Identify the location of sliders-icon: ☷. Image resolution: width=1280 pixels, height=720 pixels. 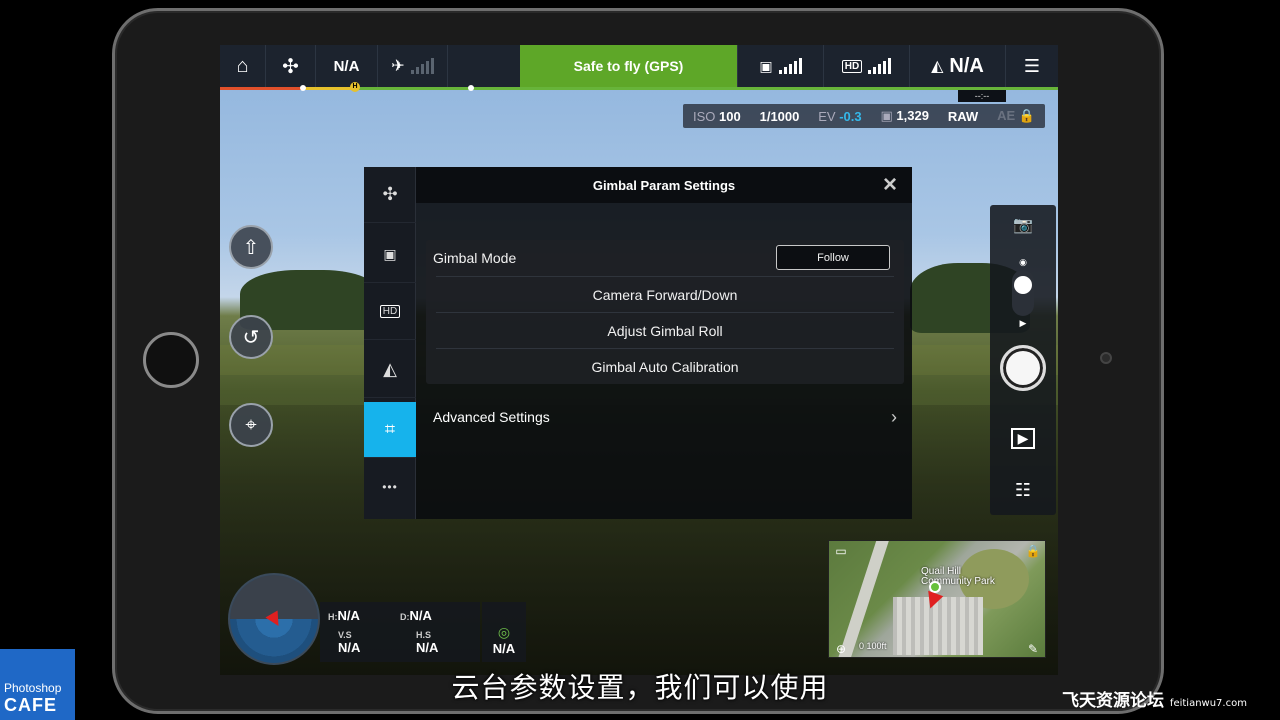
(1023, 489).